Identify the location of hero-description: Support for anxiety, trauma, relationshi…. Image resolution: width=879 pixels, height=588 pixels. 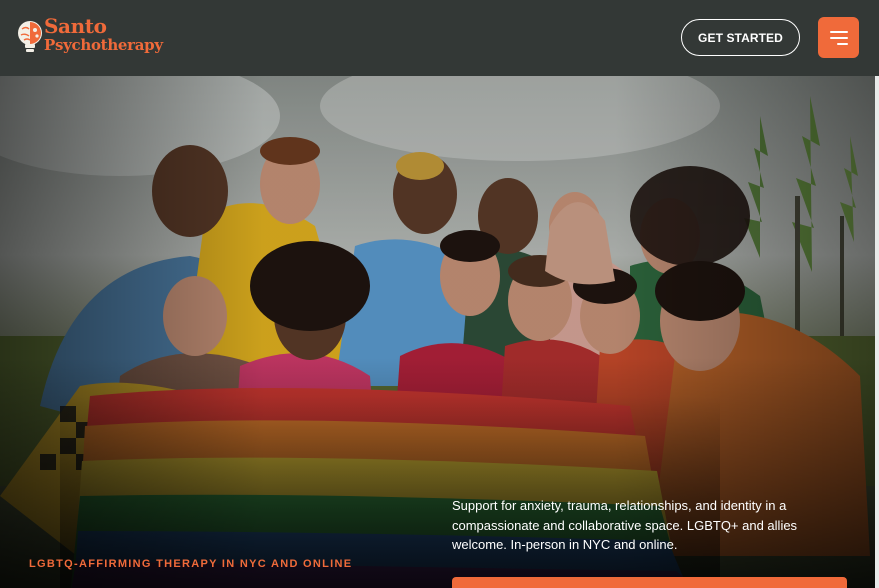
(625, 525).